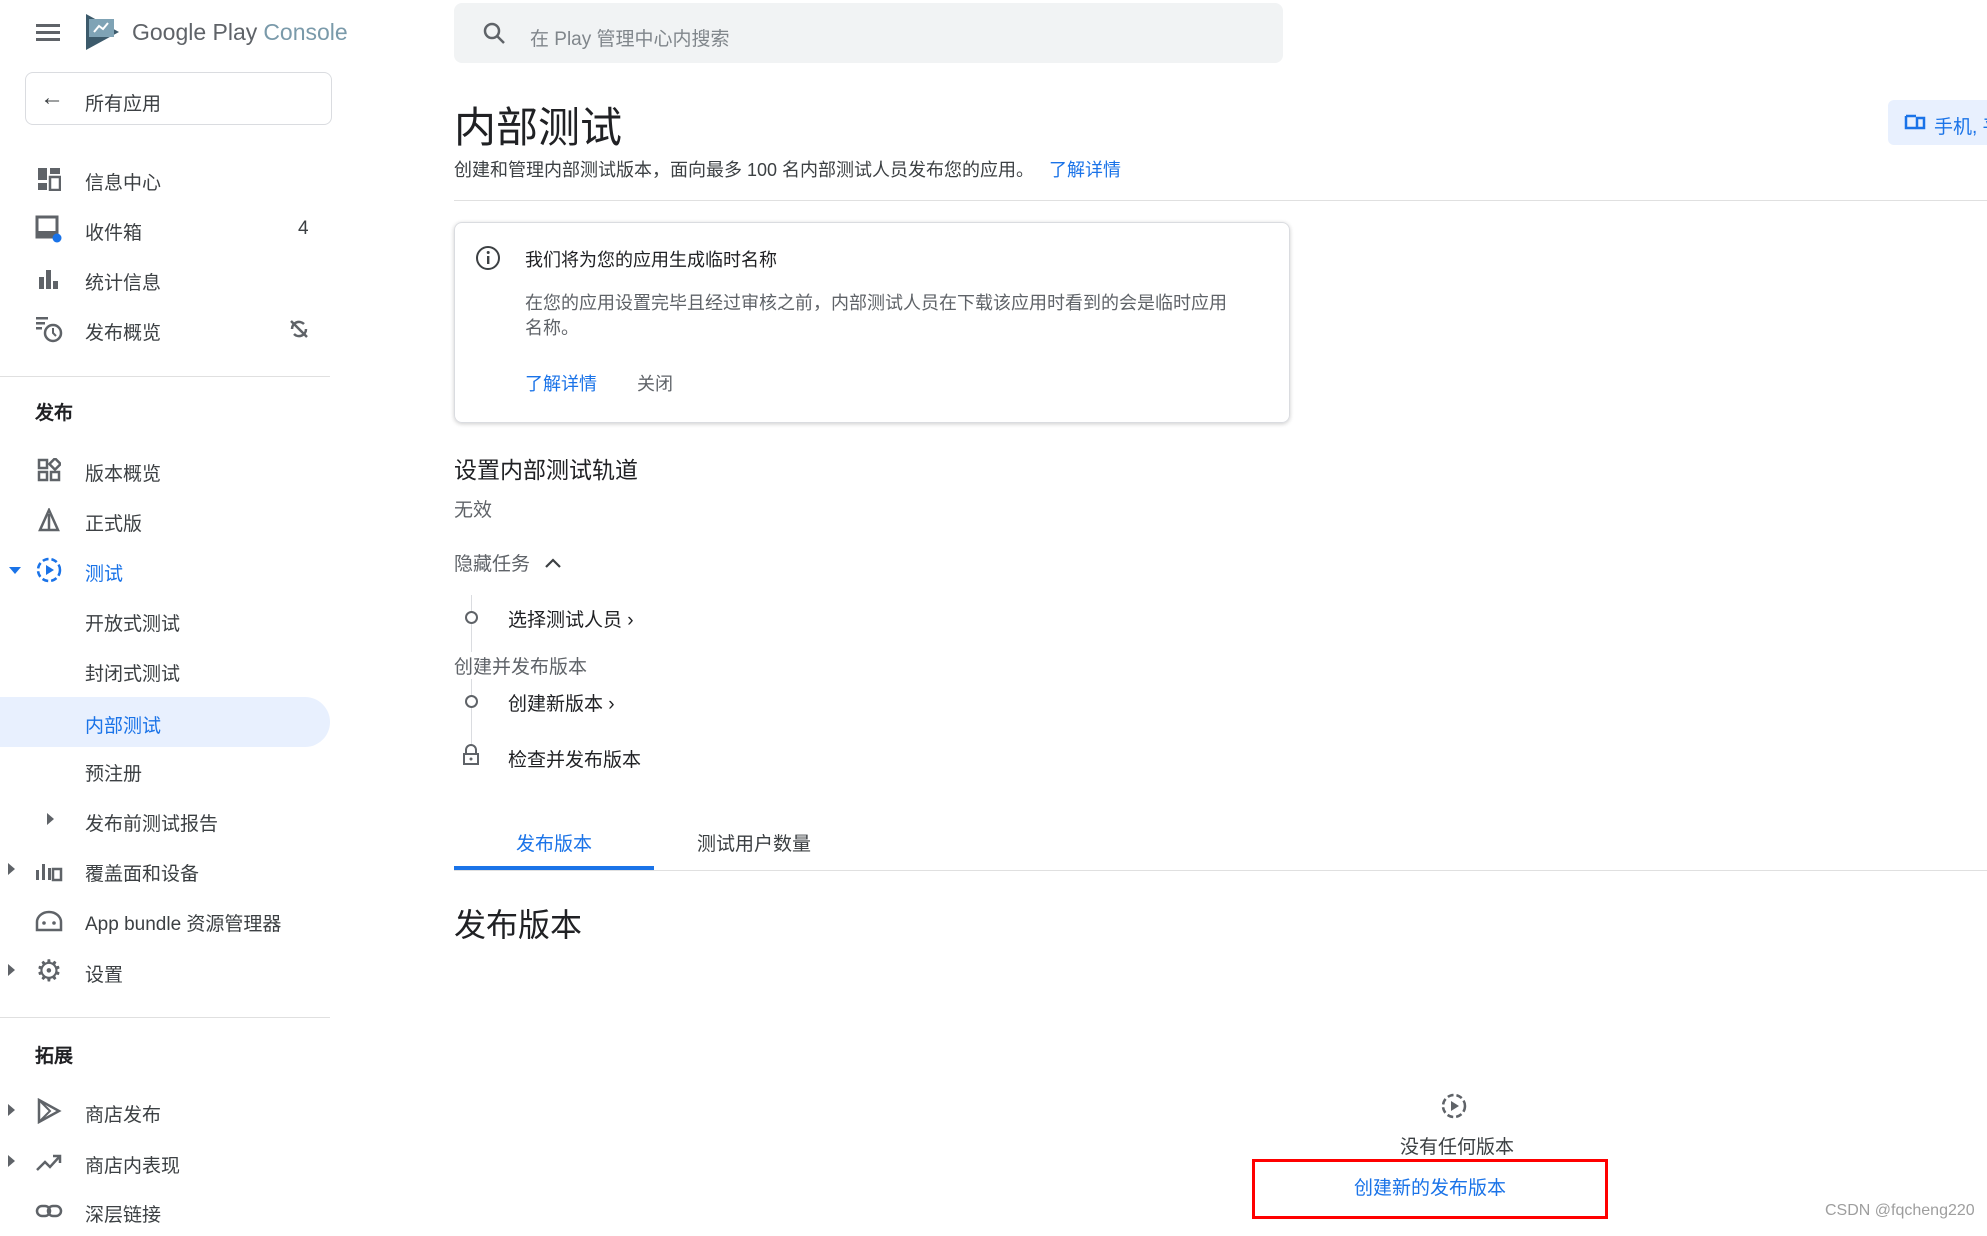 The image size is (1987, 1236). What do you see at coordinates (303, 228) in the screenshot?
I see `inbox-count-badge: 4` at bounding box center [303, 228].